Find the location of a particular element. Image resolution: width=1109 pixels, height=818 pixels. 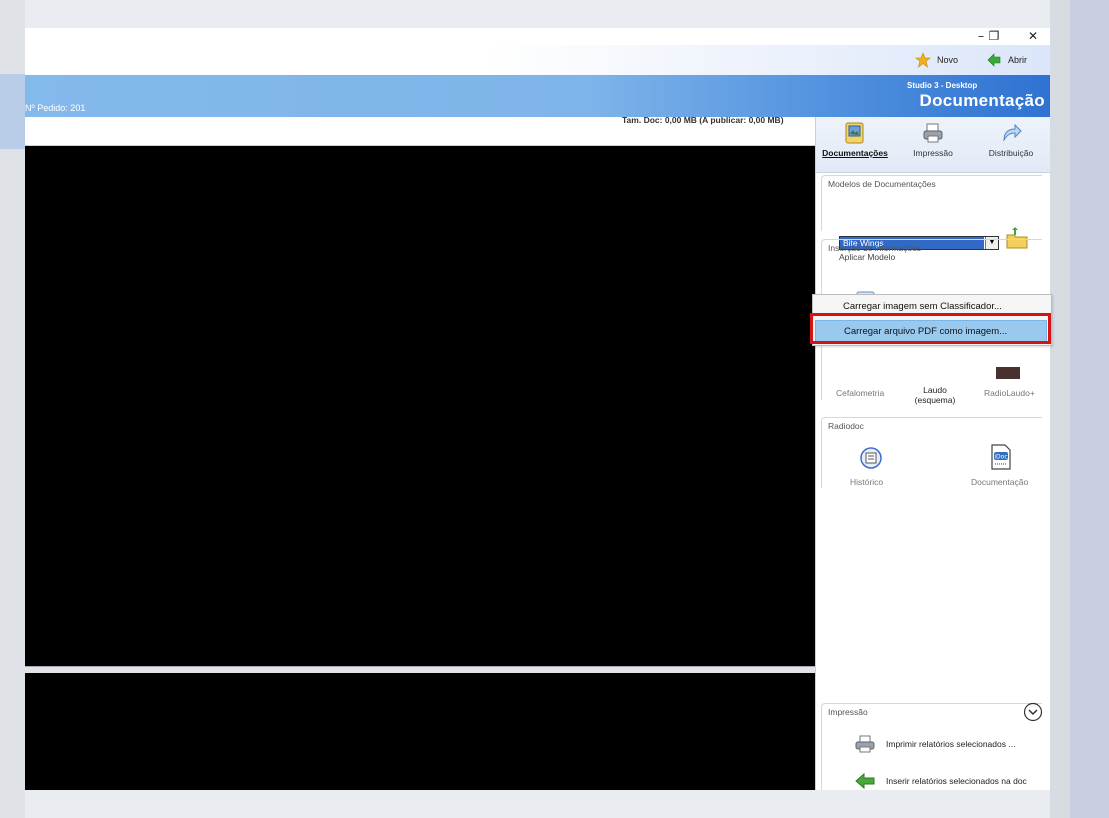

doc-size-label: Tam. Doc: 0,00 MB (A publicar: 0,00 MB) is located at coordinates (703, 120).